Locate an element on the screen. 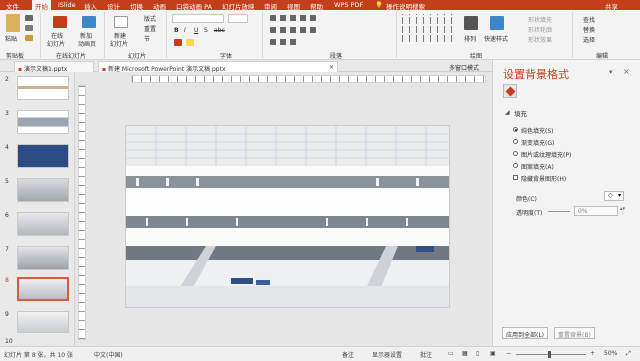 This screenshot has width=640, height=361. fill-section-header: 填充 is located at coordinates (520, 113).